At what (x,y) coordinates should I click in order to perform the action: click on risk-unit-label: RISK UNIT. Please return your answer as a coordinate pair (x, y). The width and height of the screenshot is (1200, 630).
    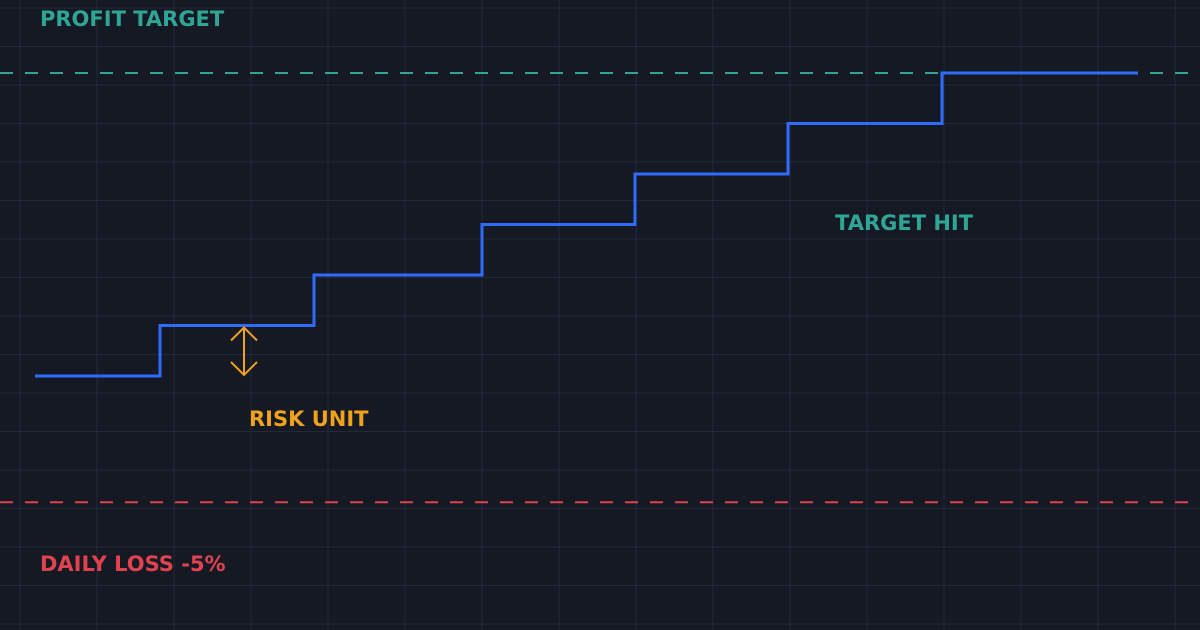
    Looking at the image, I should click on (309, 419).